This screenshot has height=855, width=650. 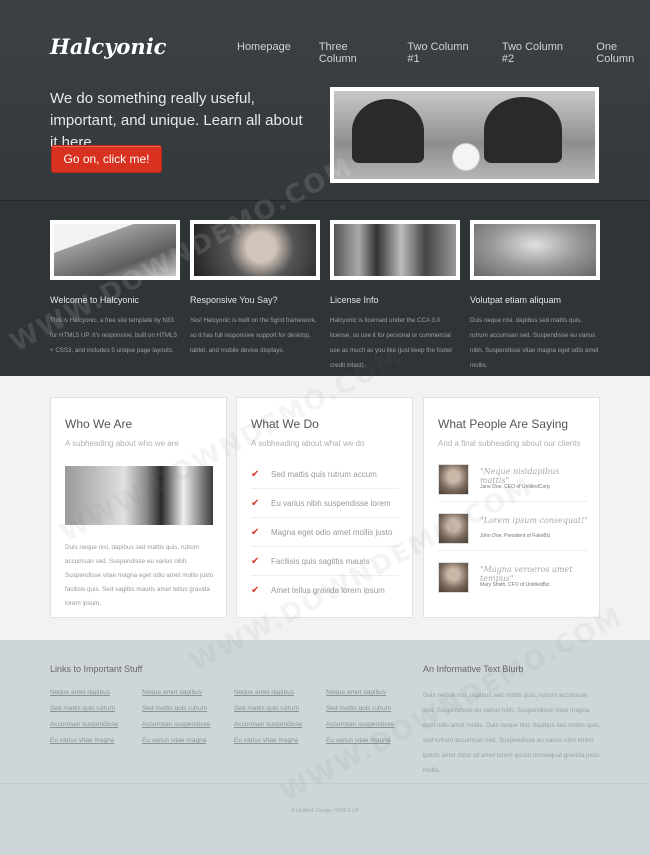 What do you see at coordinates (516, 300) in the screenshot?
I see `feature-title: Volutpat etiam aliquam` at bounding box center [516, 300].